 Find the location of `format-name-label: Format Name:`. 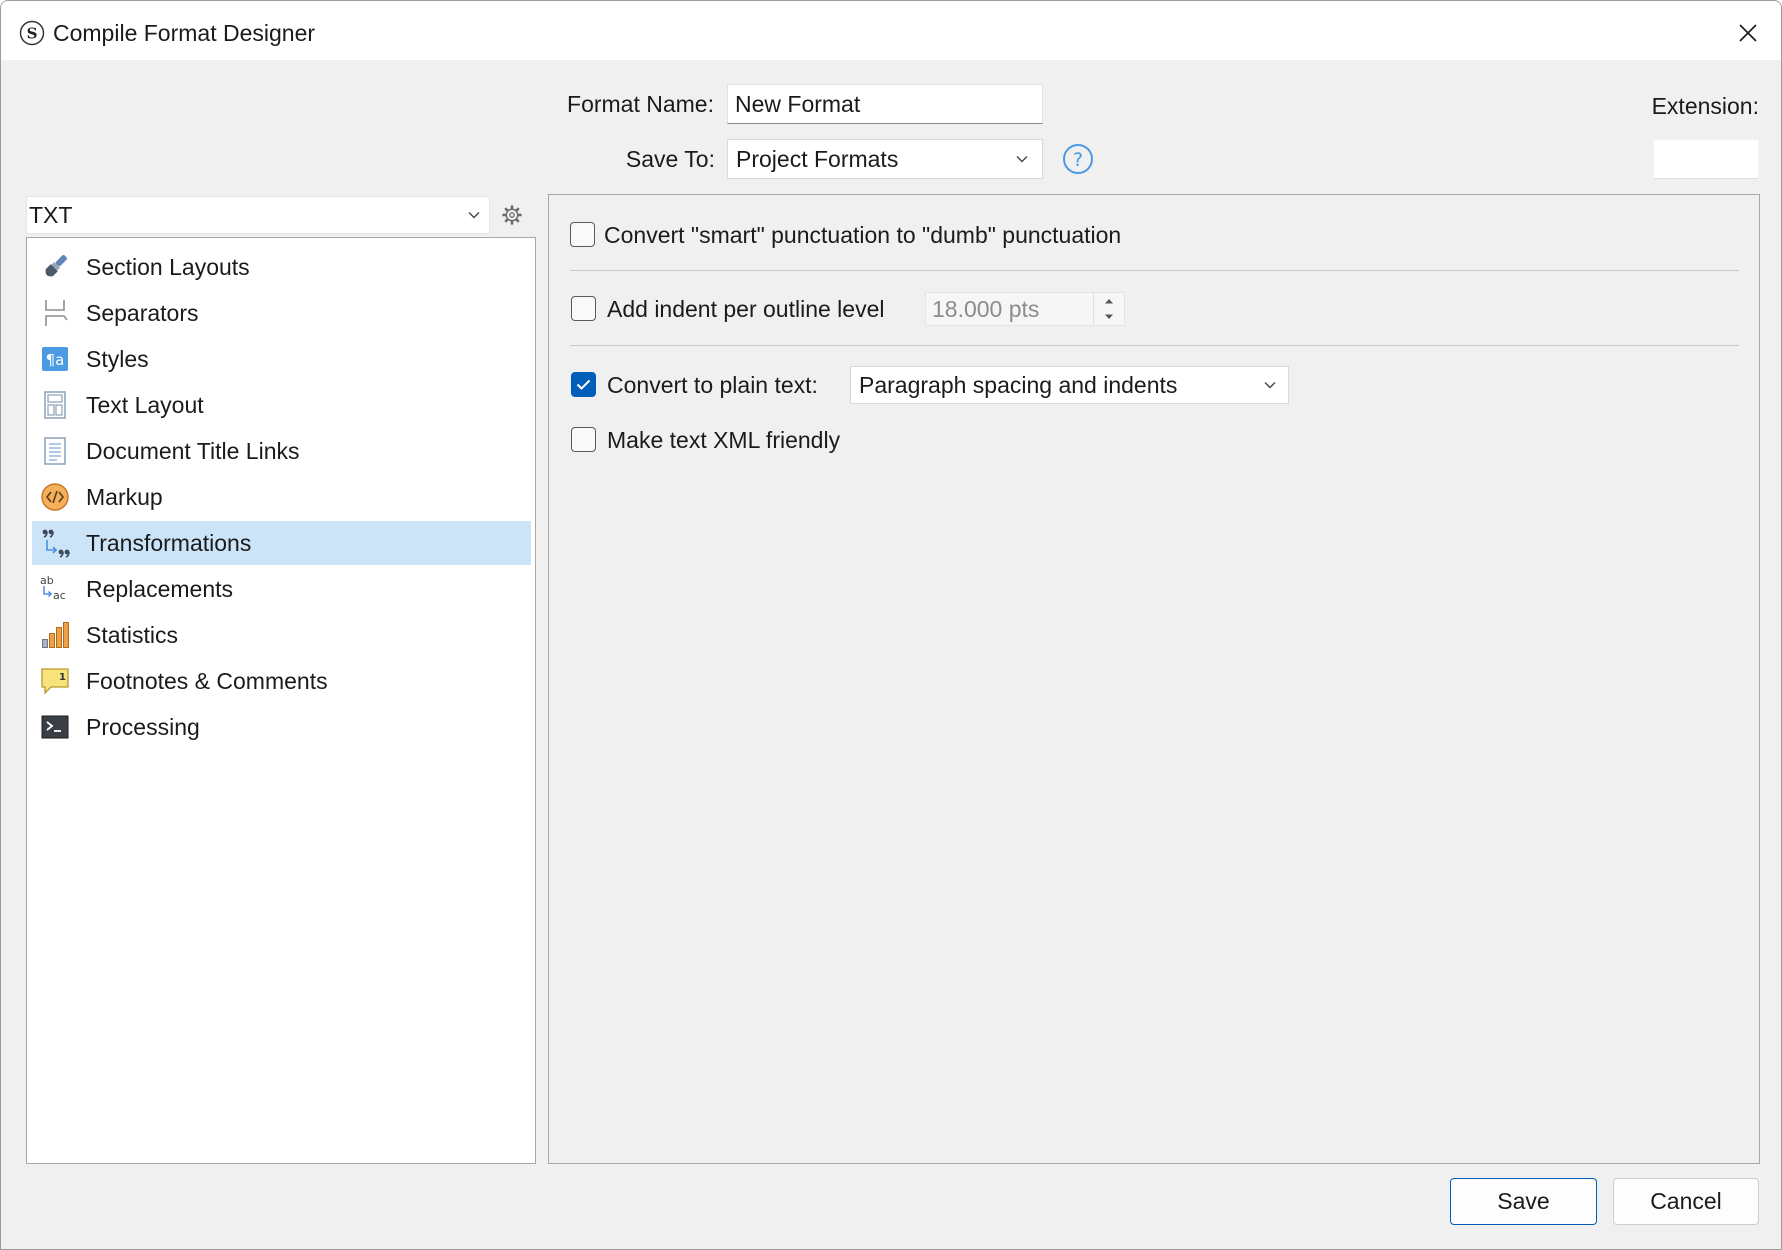

format-name-label: Format Name: is located at coordinates (640, 104).